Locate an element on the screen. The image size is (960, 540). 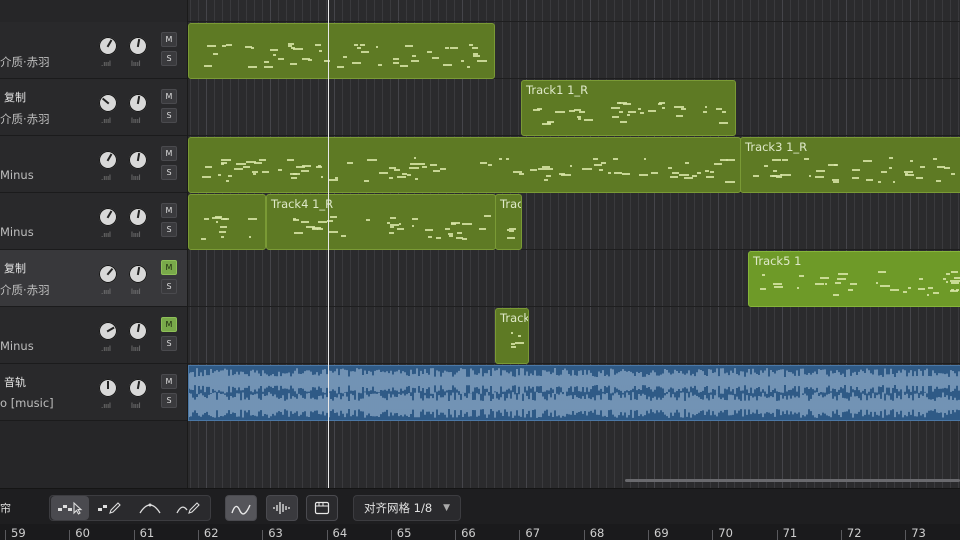
midi-clip is located at coordinates (227, 222).